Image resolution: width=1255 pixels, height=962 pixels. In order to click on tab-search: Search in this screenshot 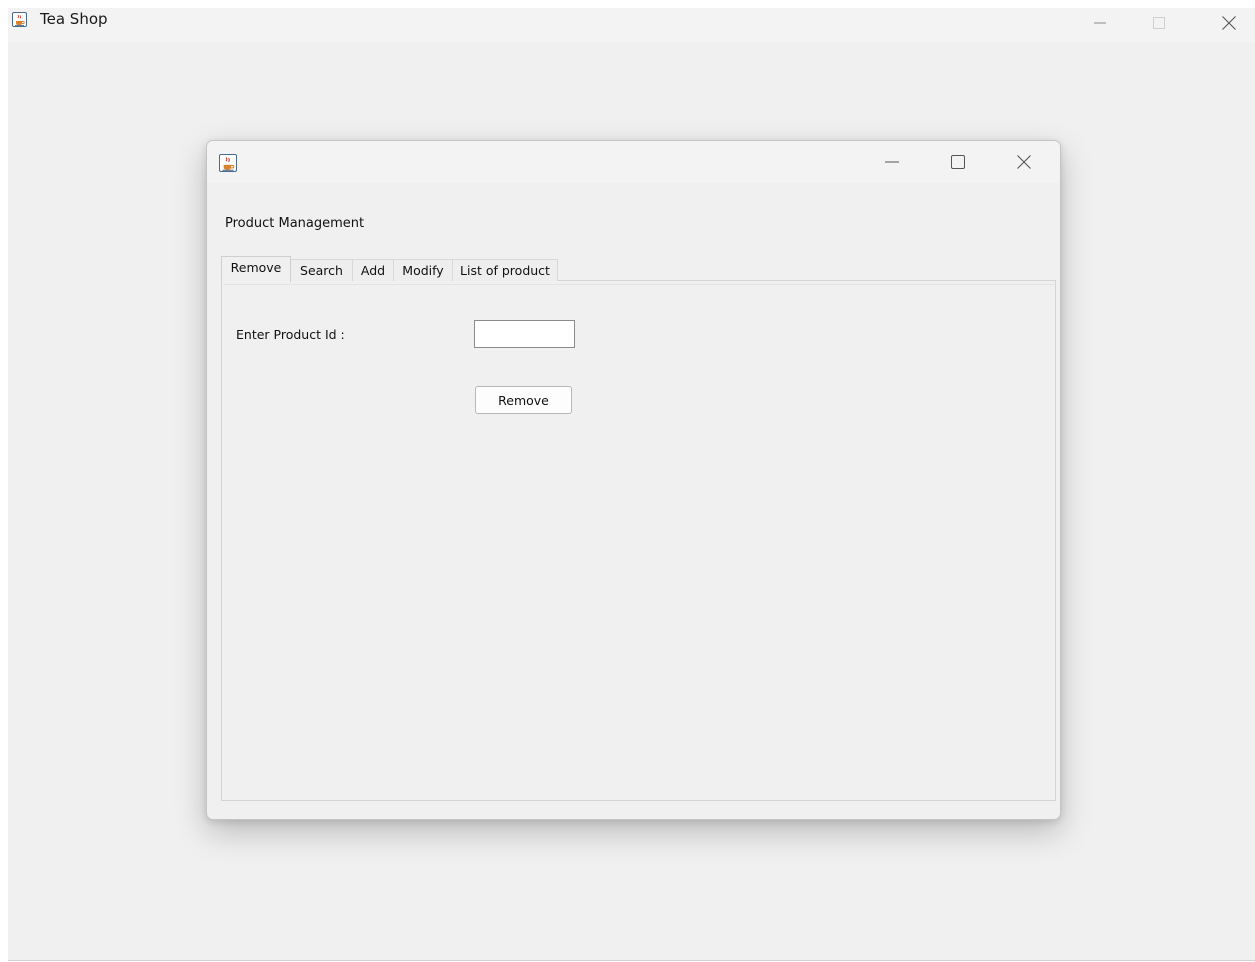, I will do `click(322, 270)`.